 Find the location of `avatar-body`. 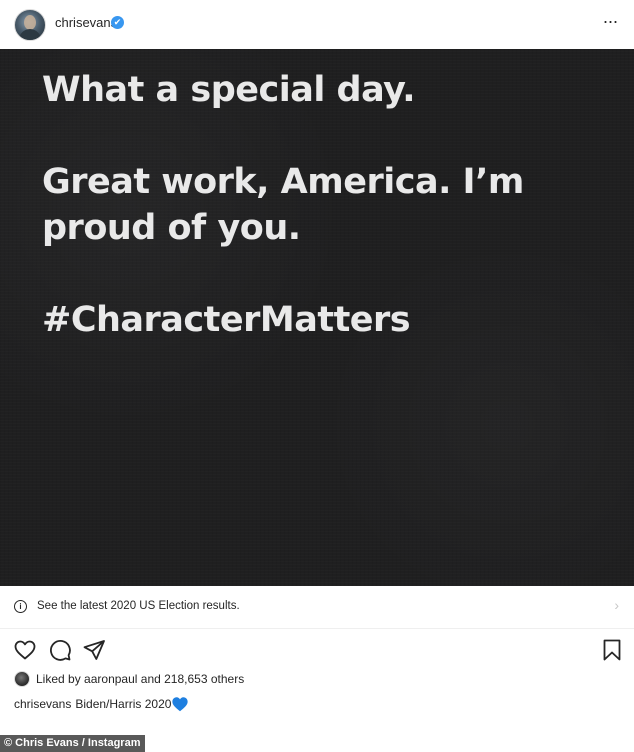

avatar-body is located at coordinates (30, 34).